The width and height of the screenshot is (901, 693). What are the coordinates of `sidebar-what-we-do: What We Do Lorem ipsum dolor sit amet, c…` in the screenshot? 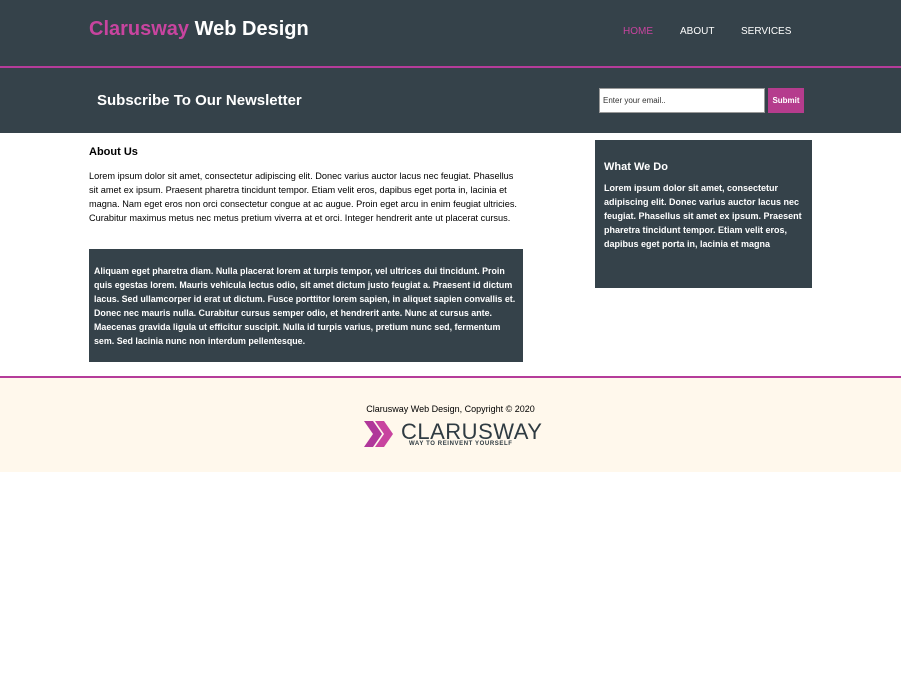 It's located at (703, 214).